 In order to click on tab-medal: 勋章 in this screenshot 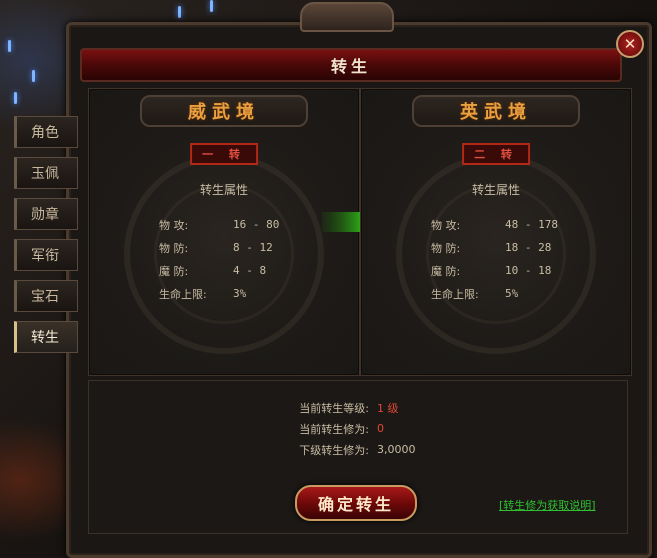, I will do `click(46, 214)`.